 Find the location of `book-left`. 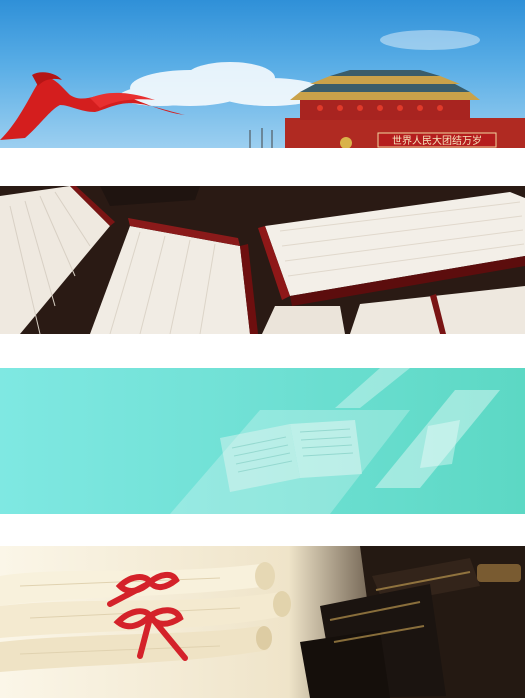

book-left is located at coordinates (57, 260).